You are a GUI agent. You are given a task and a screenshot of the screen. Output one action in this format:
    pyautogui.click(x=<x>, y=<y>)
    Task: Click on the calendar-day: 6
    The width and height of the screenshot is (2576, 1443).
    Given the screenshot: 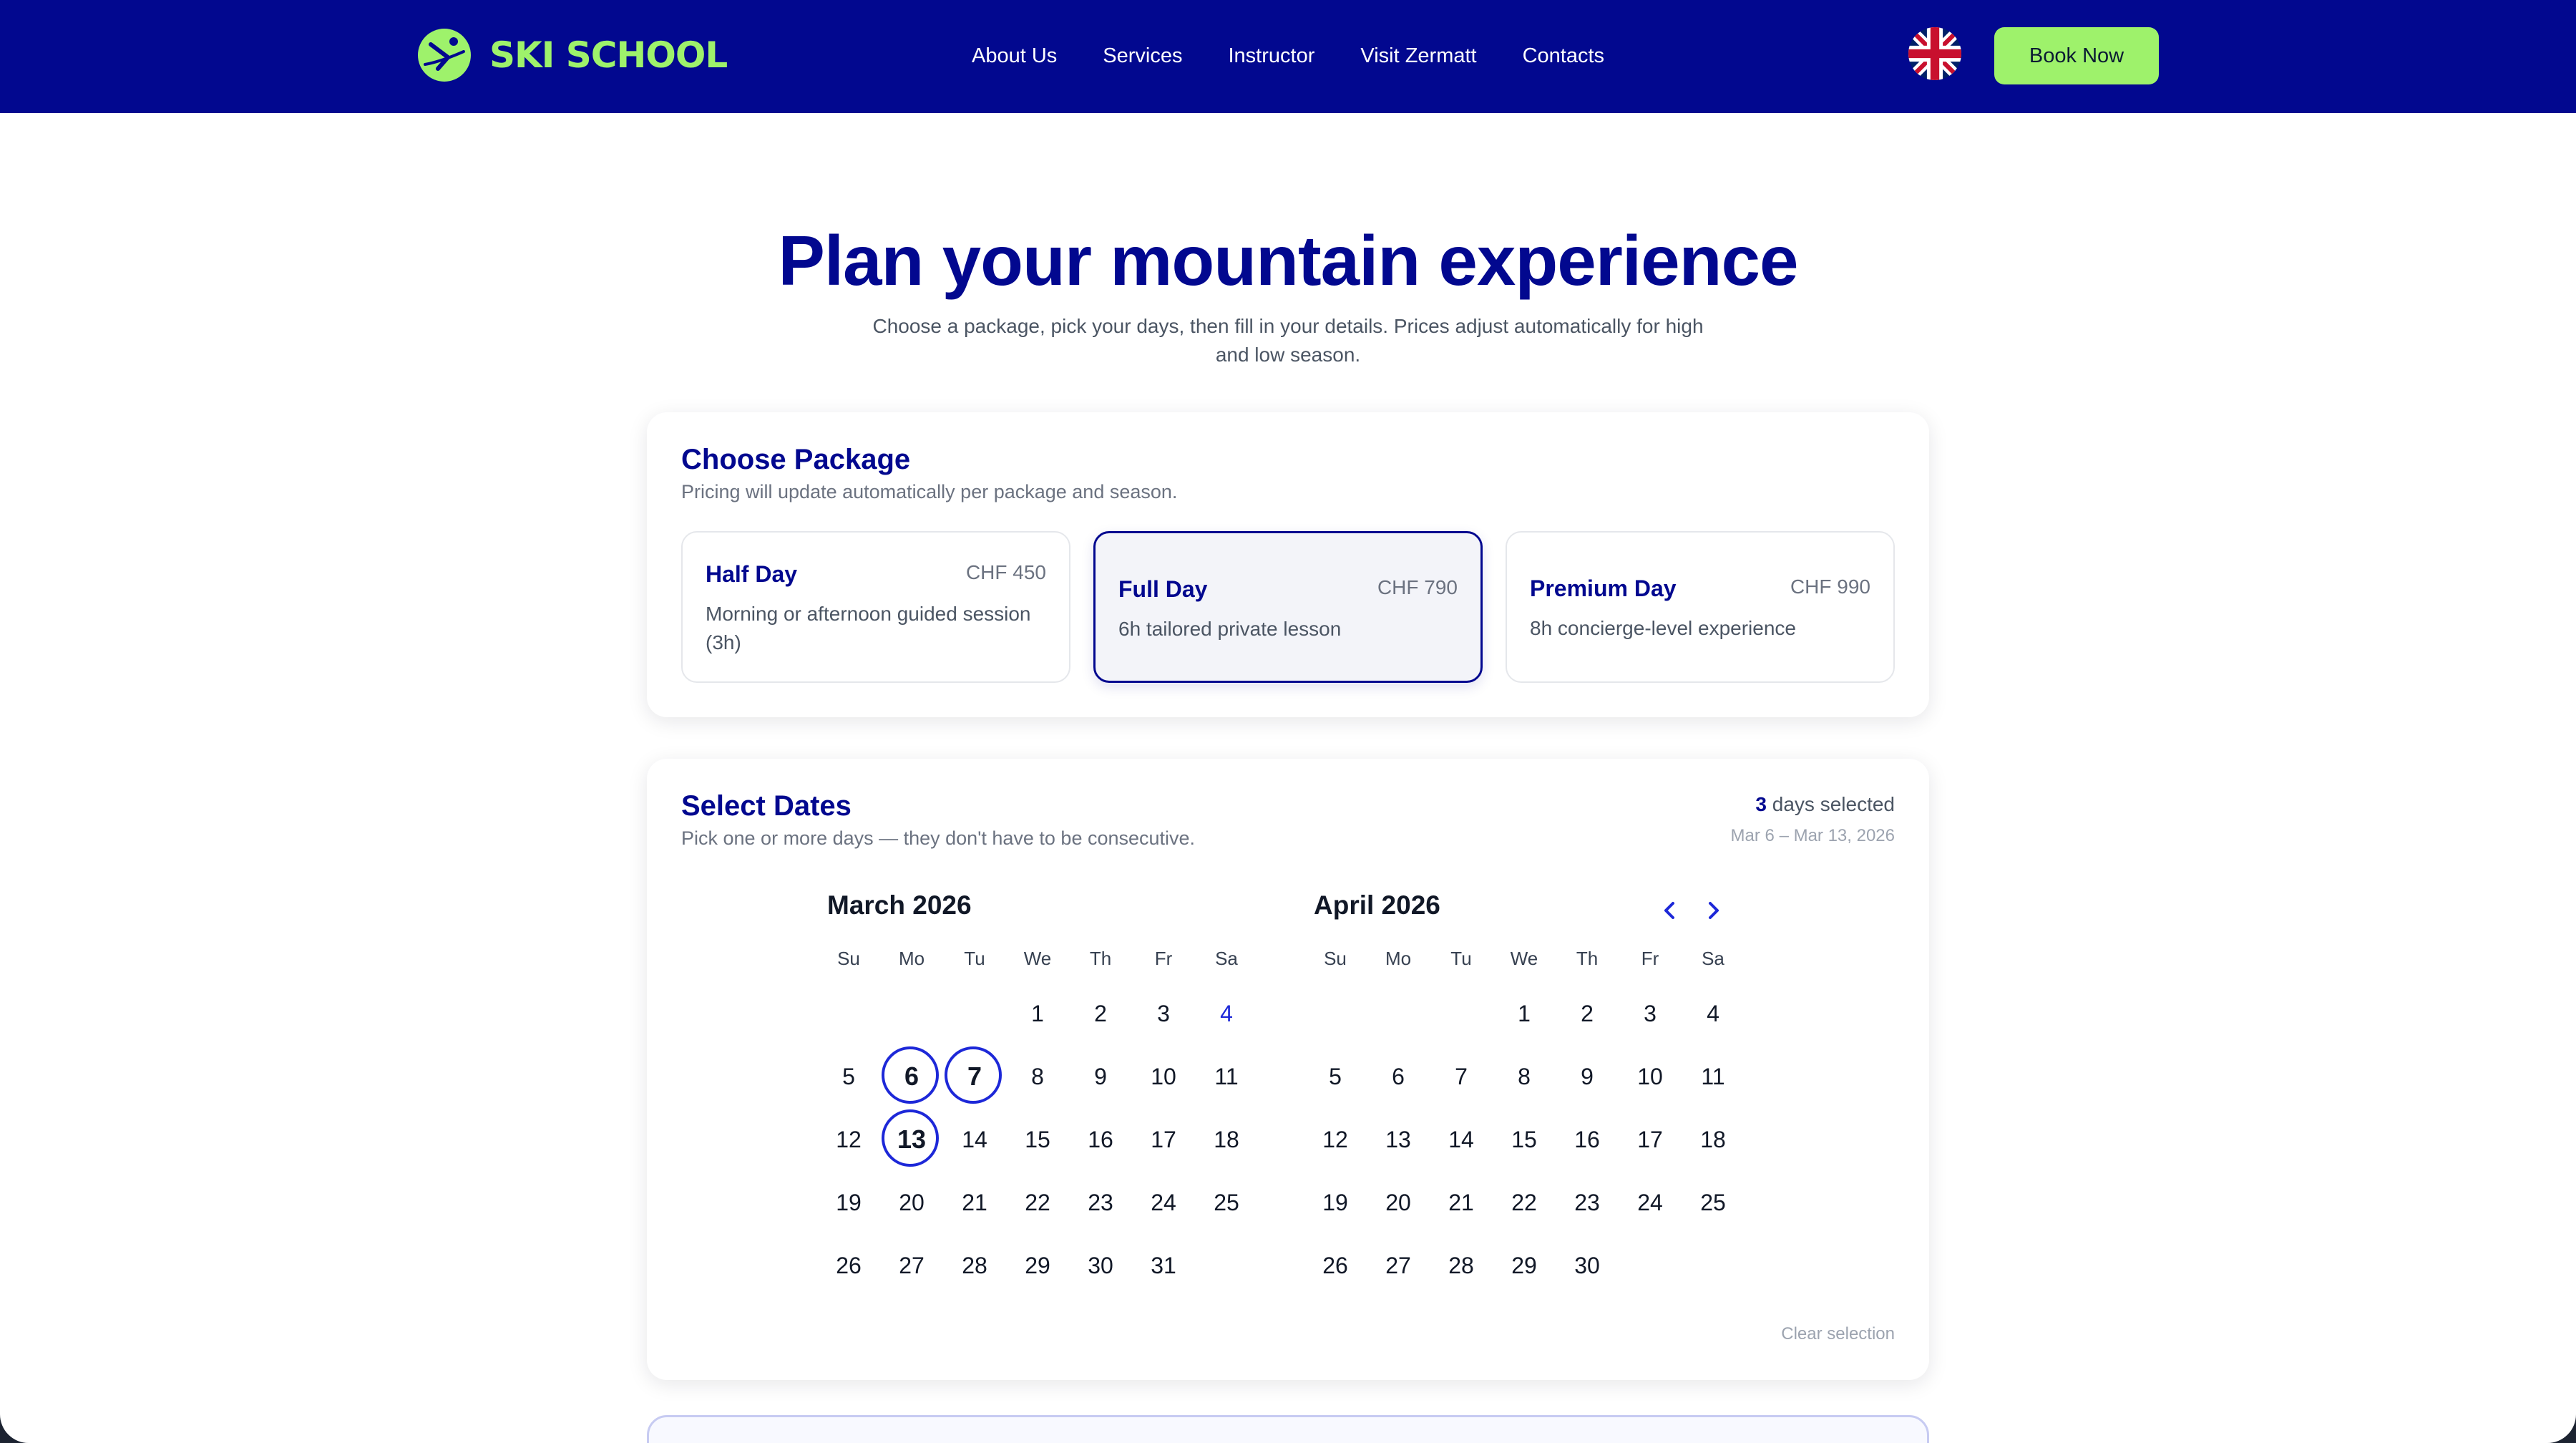 What is the action you would take?
    pyautogui.click(x=1398, y=1076)
    